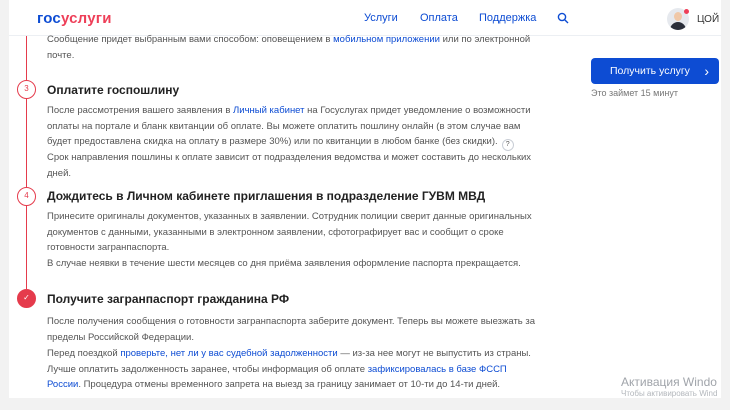 The width and height of the screenshot is (730, 410). I want to click on notification-dot, so click(686, 11).